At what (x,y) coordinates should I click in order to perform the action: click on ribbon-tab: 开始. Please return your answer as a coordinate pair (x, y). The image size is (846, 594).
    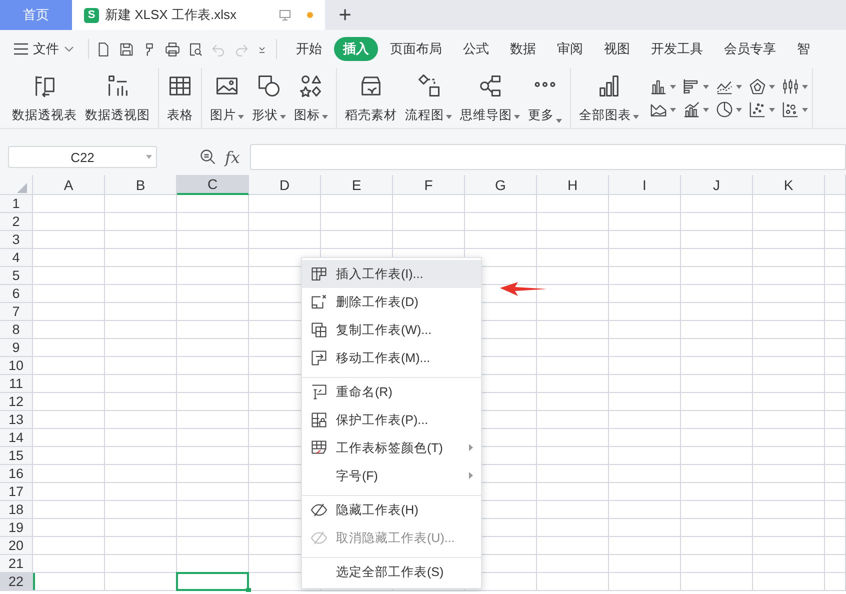
    Looking at the image, I should click on (309, 49).